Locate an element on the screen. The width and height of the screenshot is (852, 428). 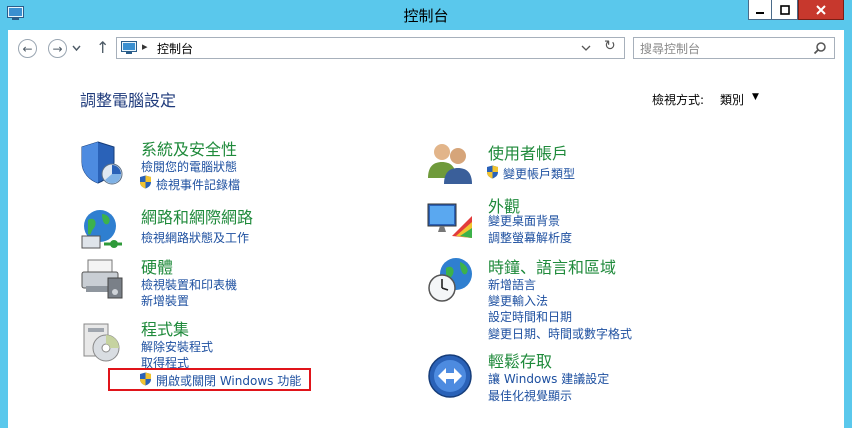
minimize-icon is located at coordinates (760, 12).